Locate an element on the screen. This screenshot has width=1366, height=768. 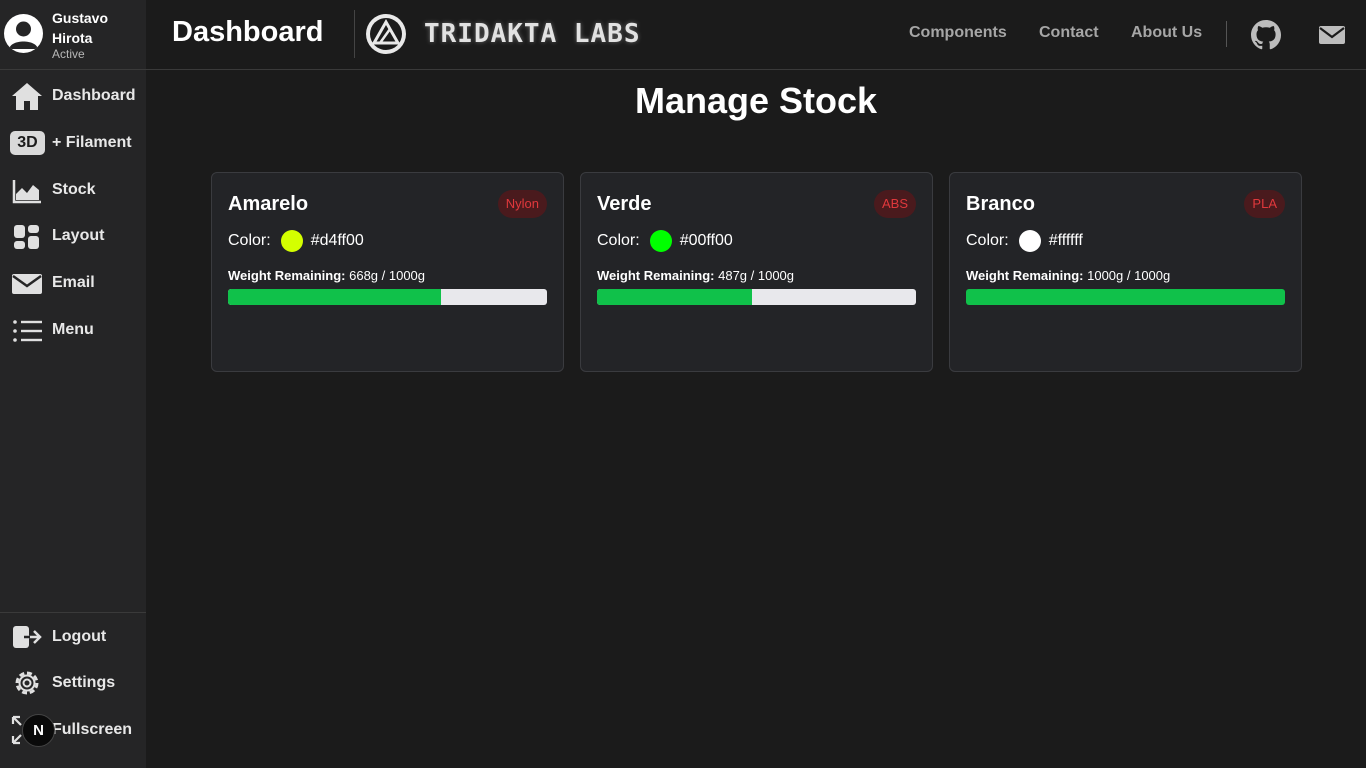
sidebar-item-filament: 3D + Filament is located at coordinates (73, 143).